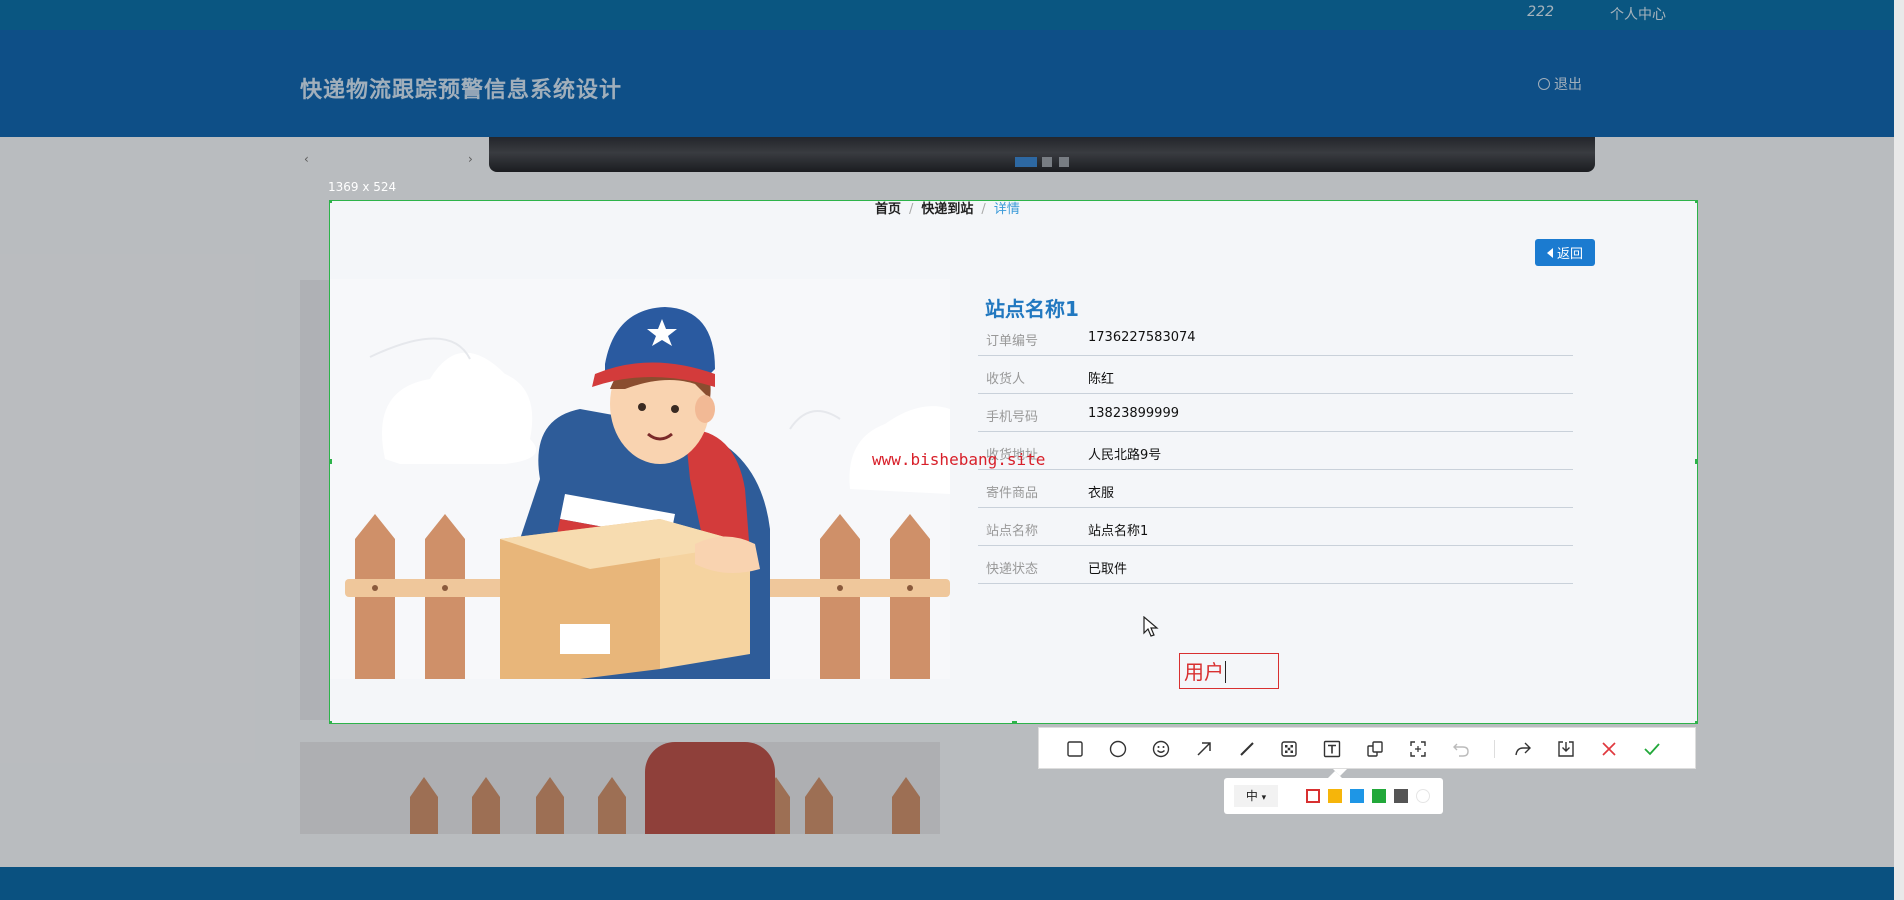 The height and width of the screenshot is (900, 1904). I want to click on screenshot-toolbar, so click(1367, 751).